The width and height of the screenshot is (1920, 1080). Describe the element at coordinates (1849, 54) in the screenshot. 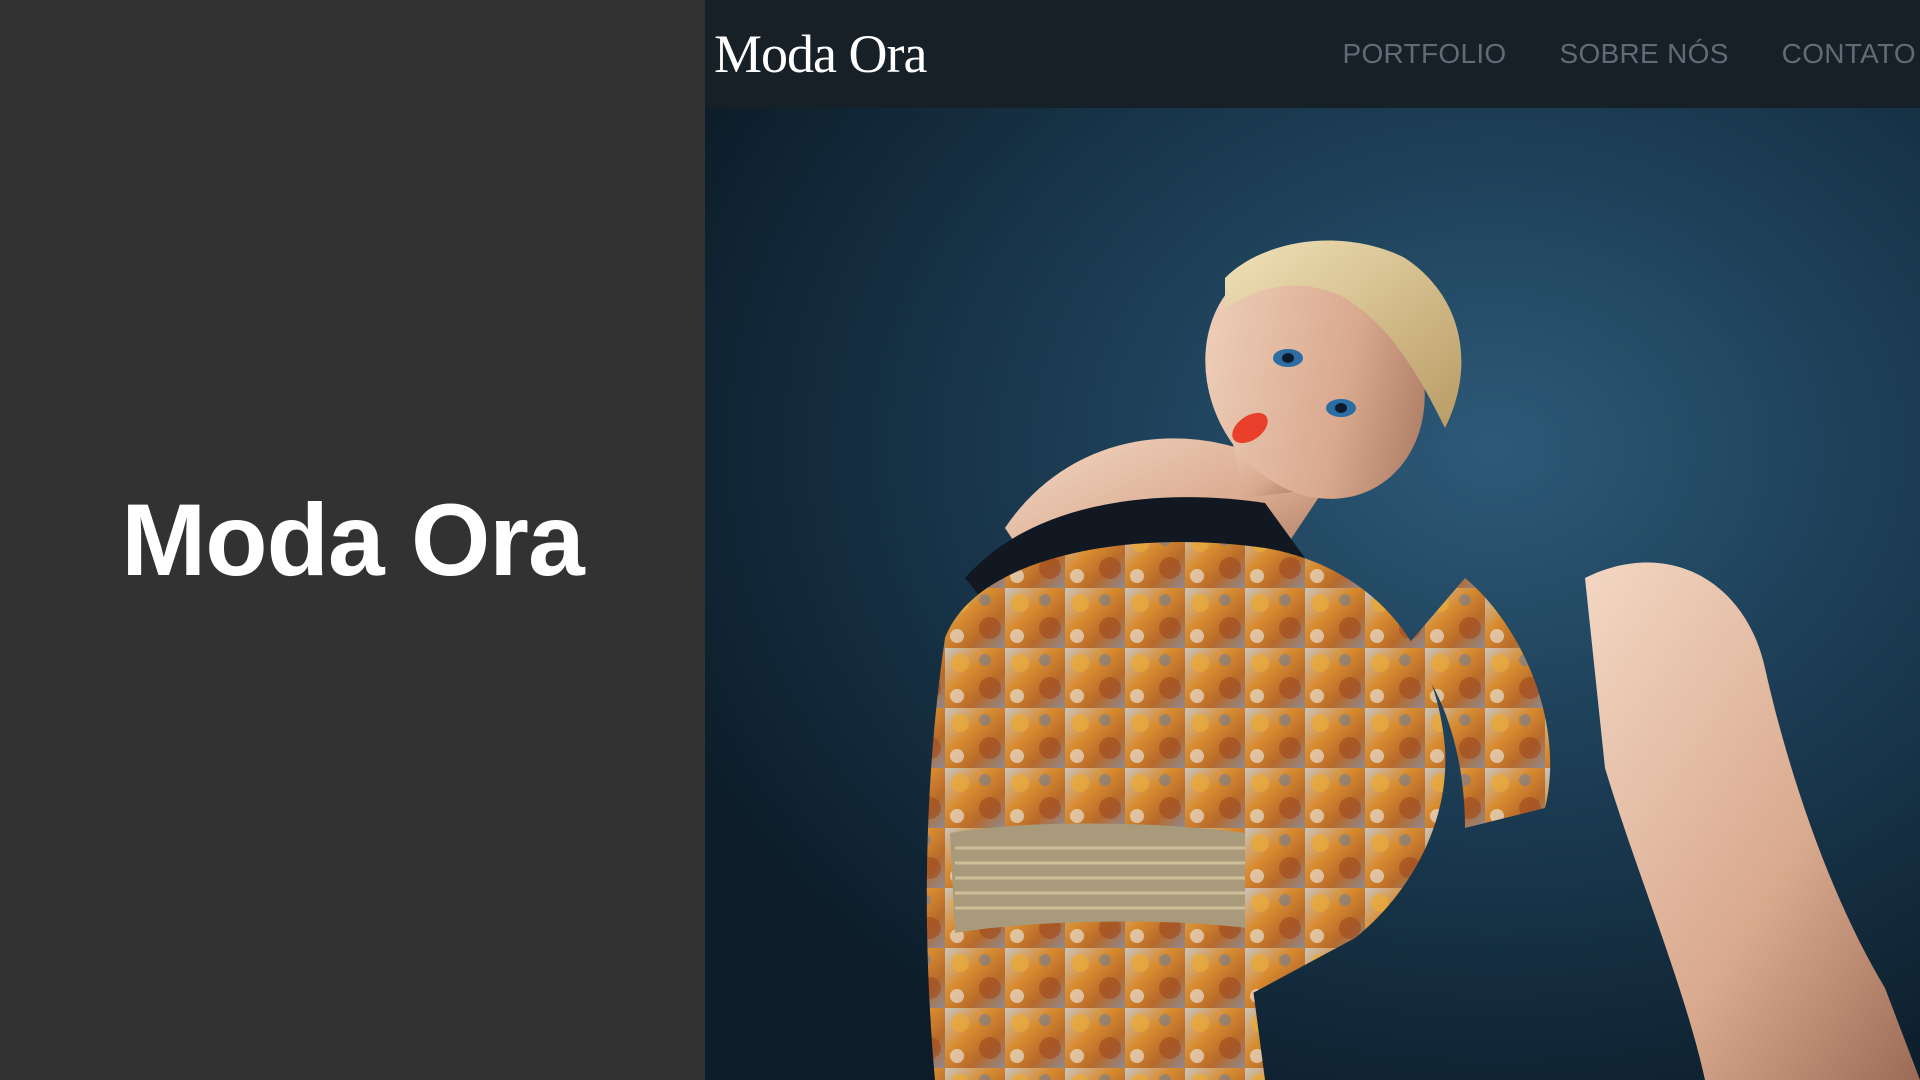

I see `nav-link-contato: CONTATO` at that location.